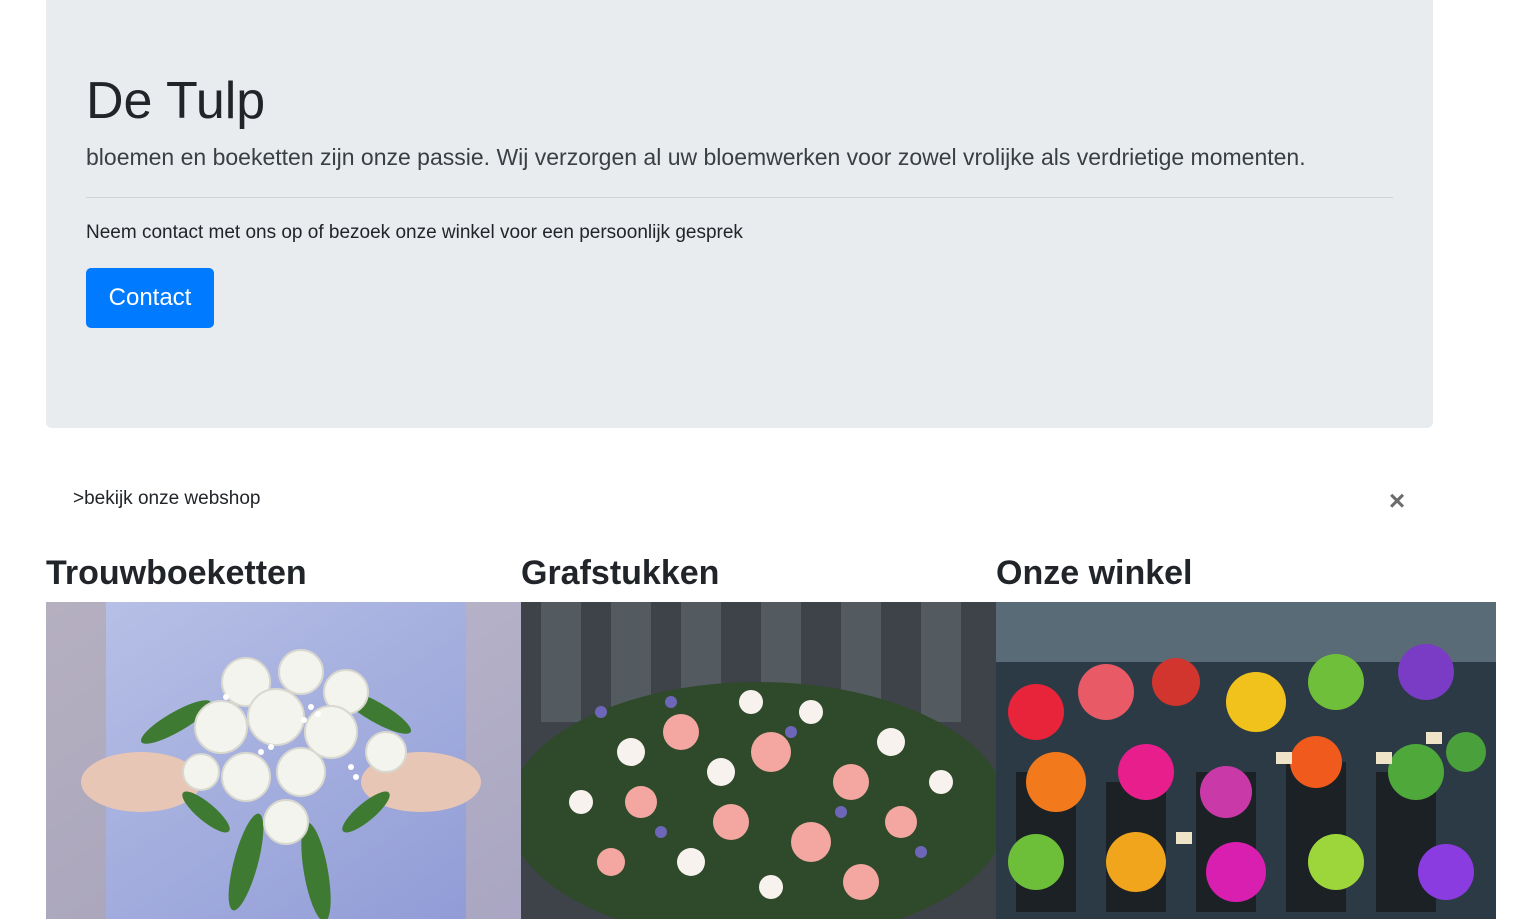 This screenshot has width=1536, height=919. I want to click on webshop-alert: >bekijk onze webshop ×, so click(739, 501).